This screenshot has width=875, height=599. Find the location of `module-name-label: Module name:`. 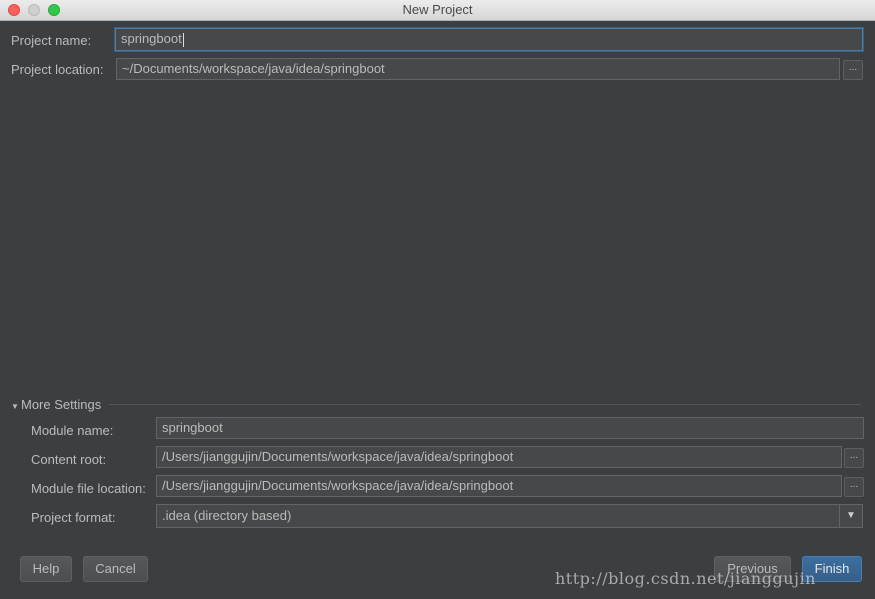

module-name-label: Module name: is located at coordinates (72, 430).